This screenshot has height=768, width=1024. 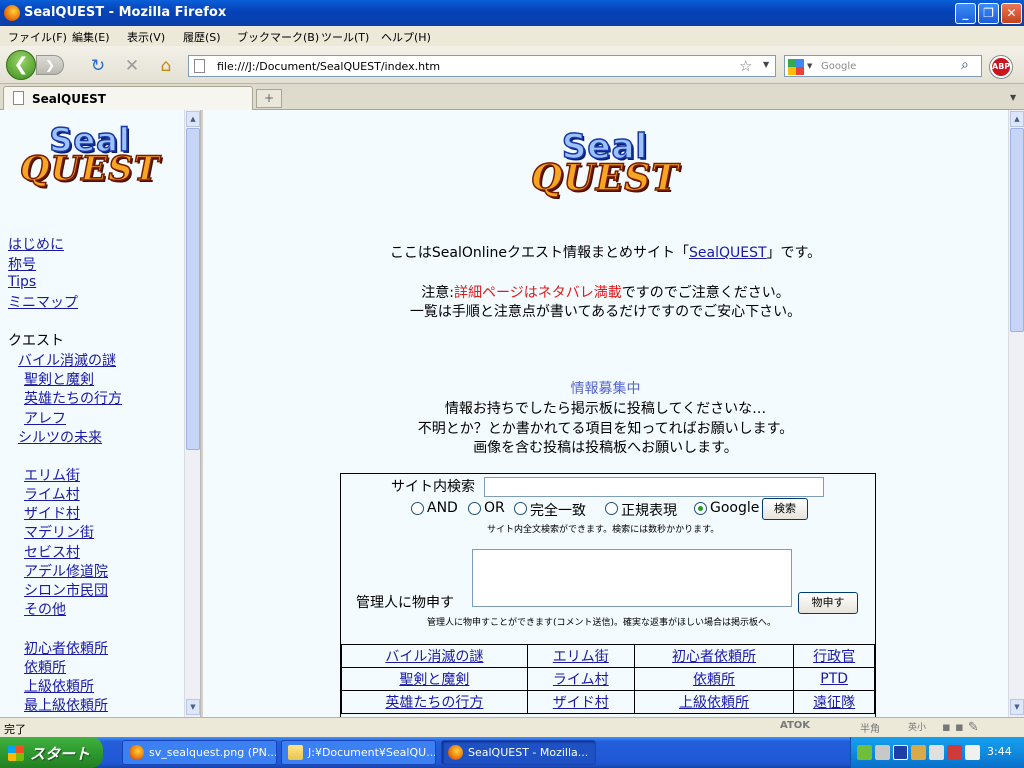 I want to click on side-link-town: ザイド村, so click(x=52, y=513).